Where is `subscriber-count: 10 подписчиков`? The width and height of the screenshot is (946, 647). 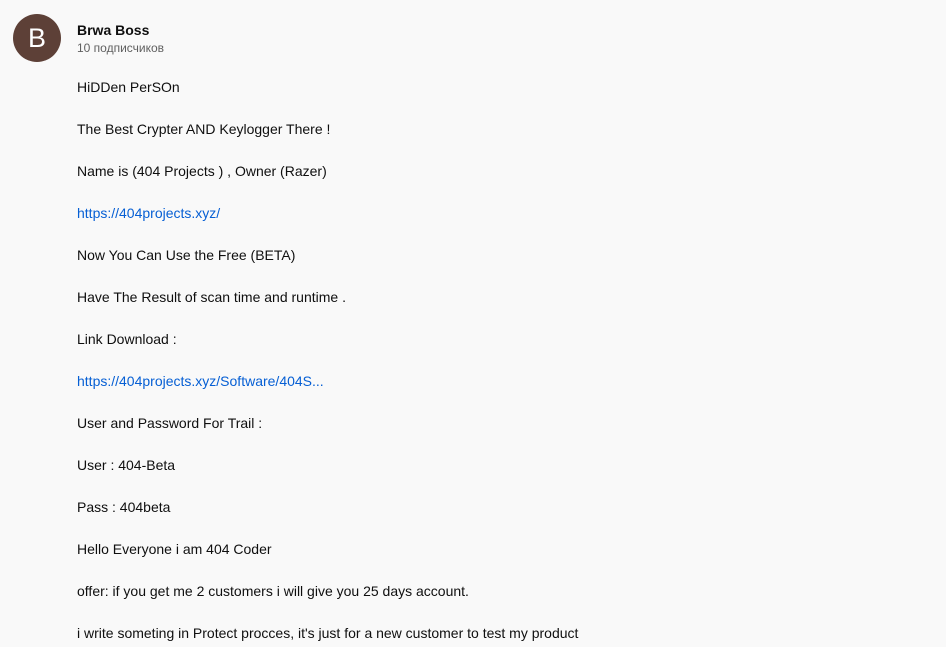 subscriber-count: 10 подписчиков is located at coordinates (121, 48).